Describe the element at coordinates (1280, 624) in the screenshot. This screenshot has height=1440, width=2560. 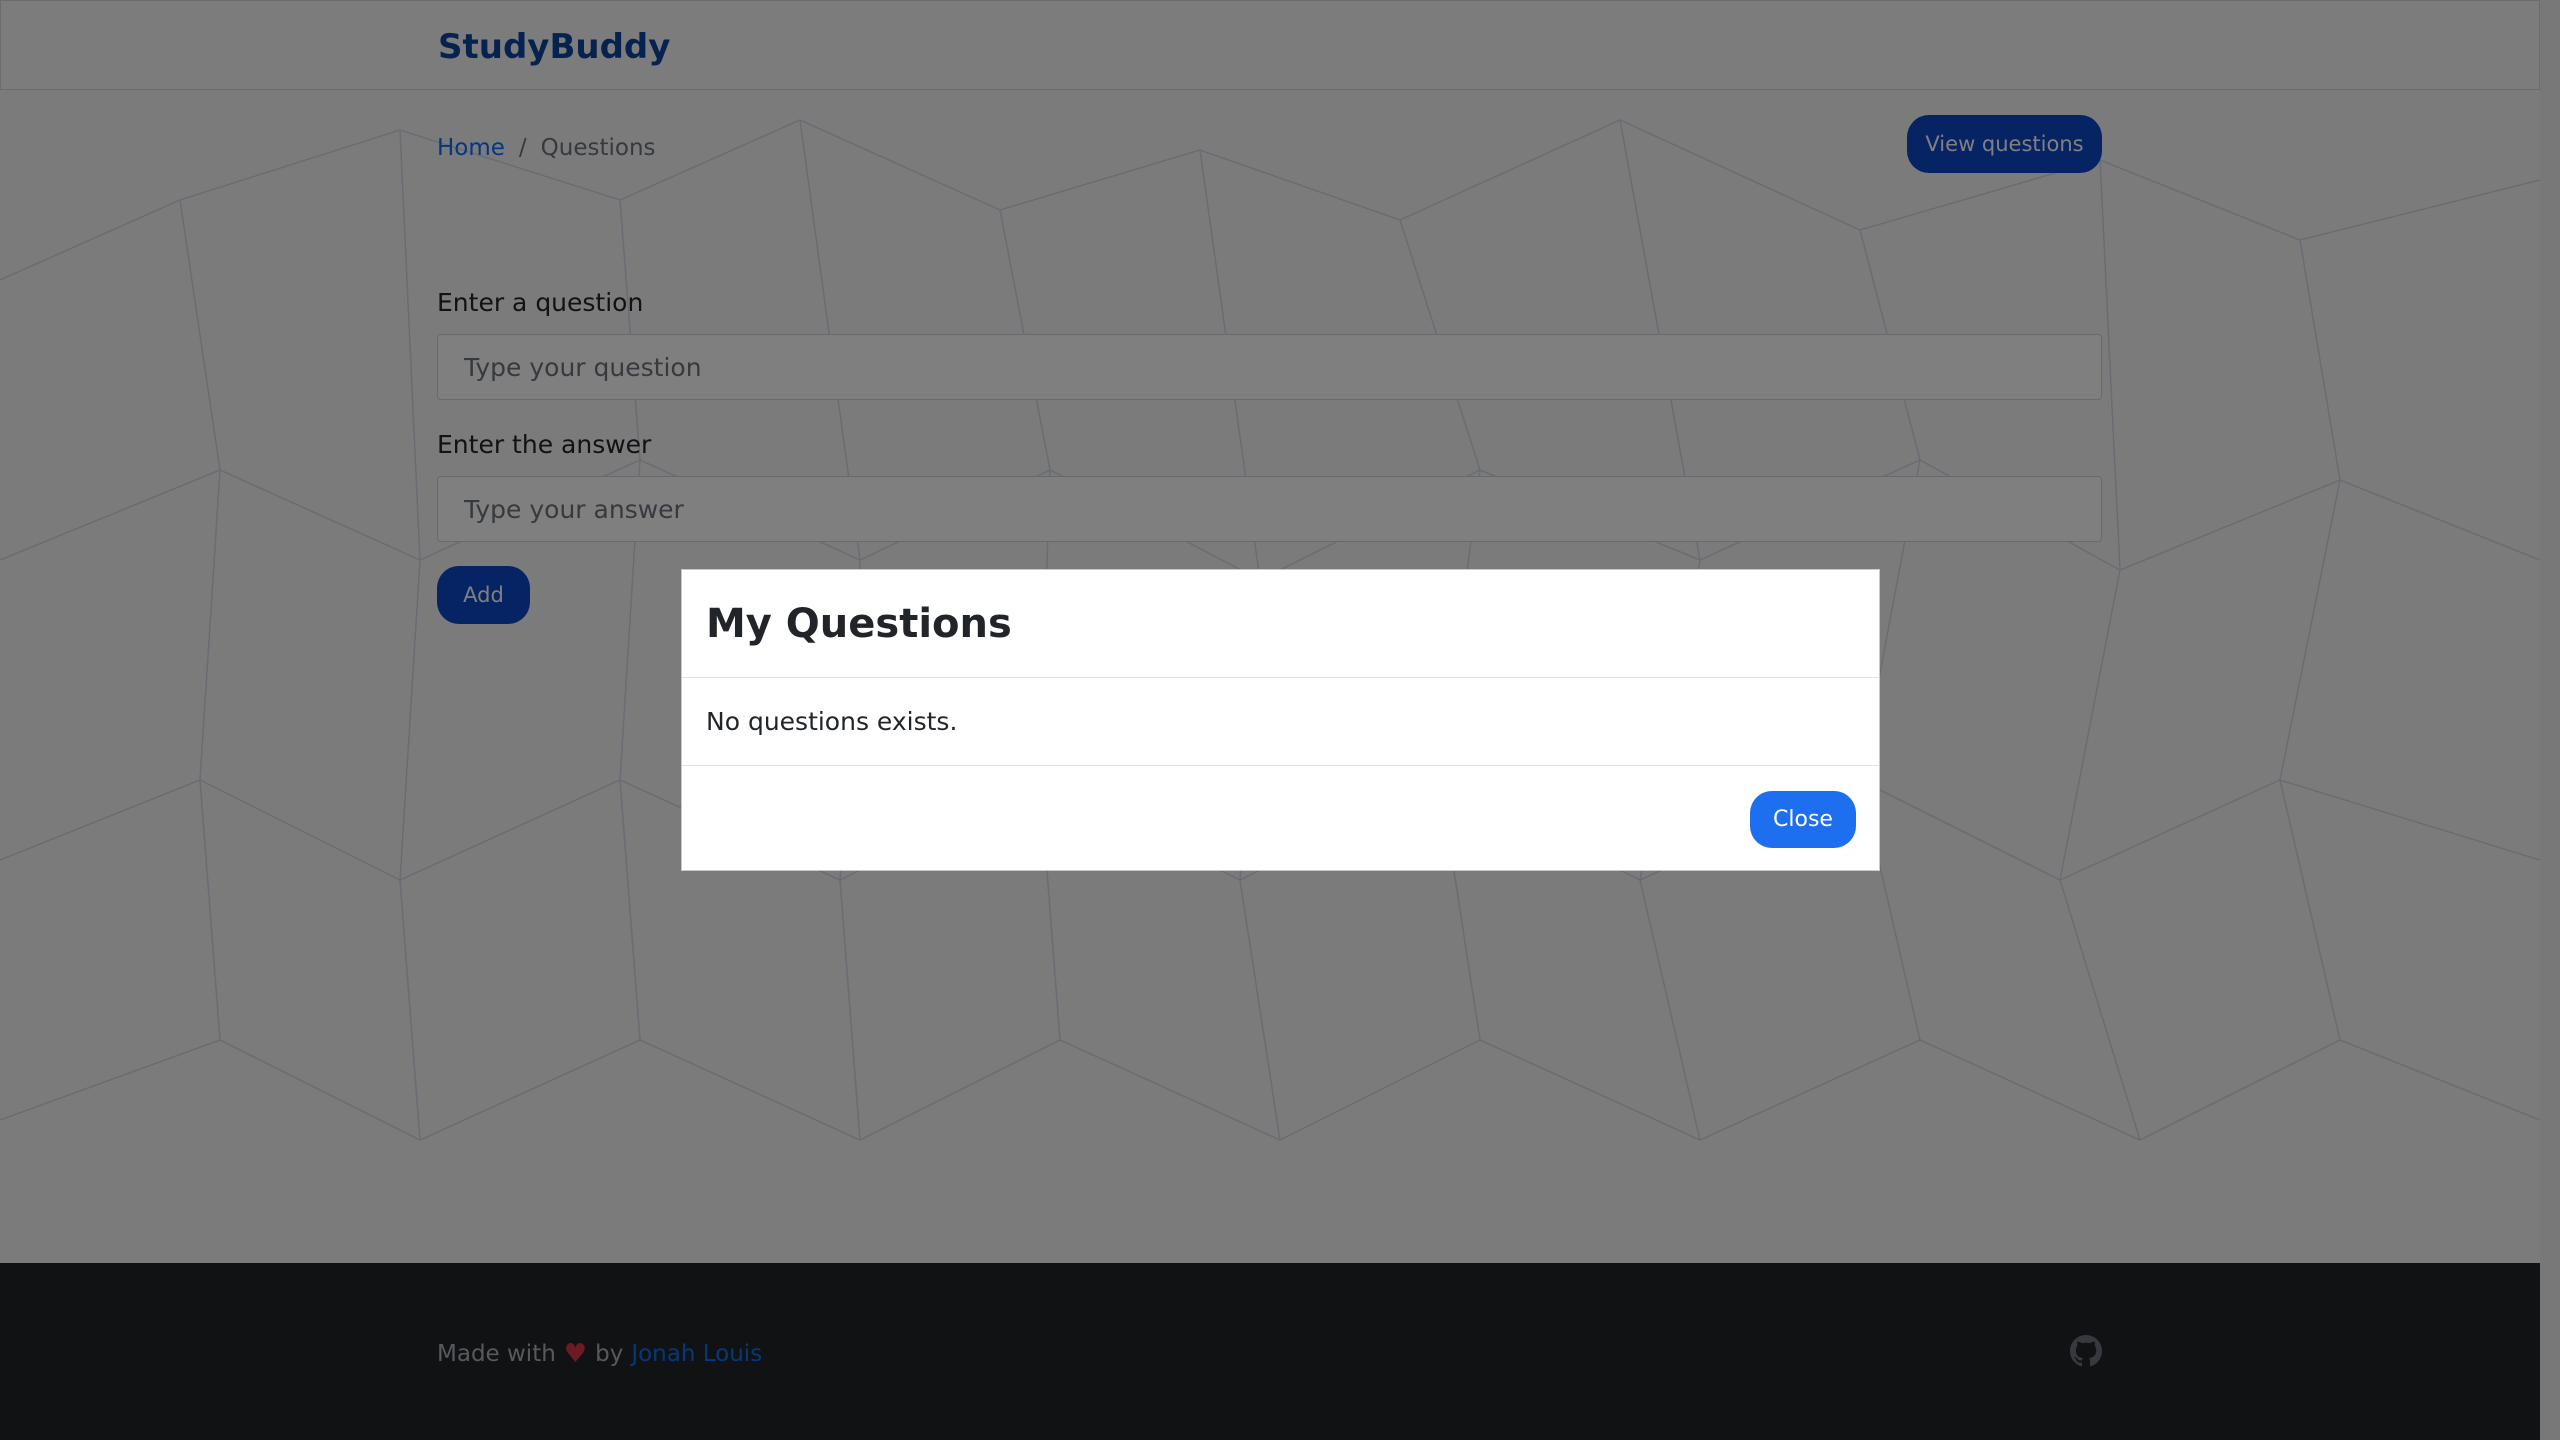
I see `modal-header: My Questions` at that location.